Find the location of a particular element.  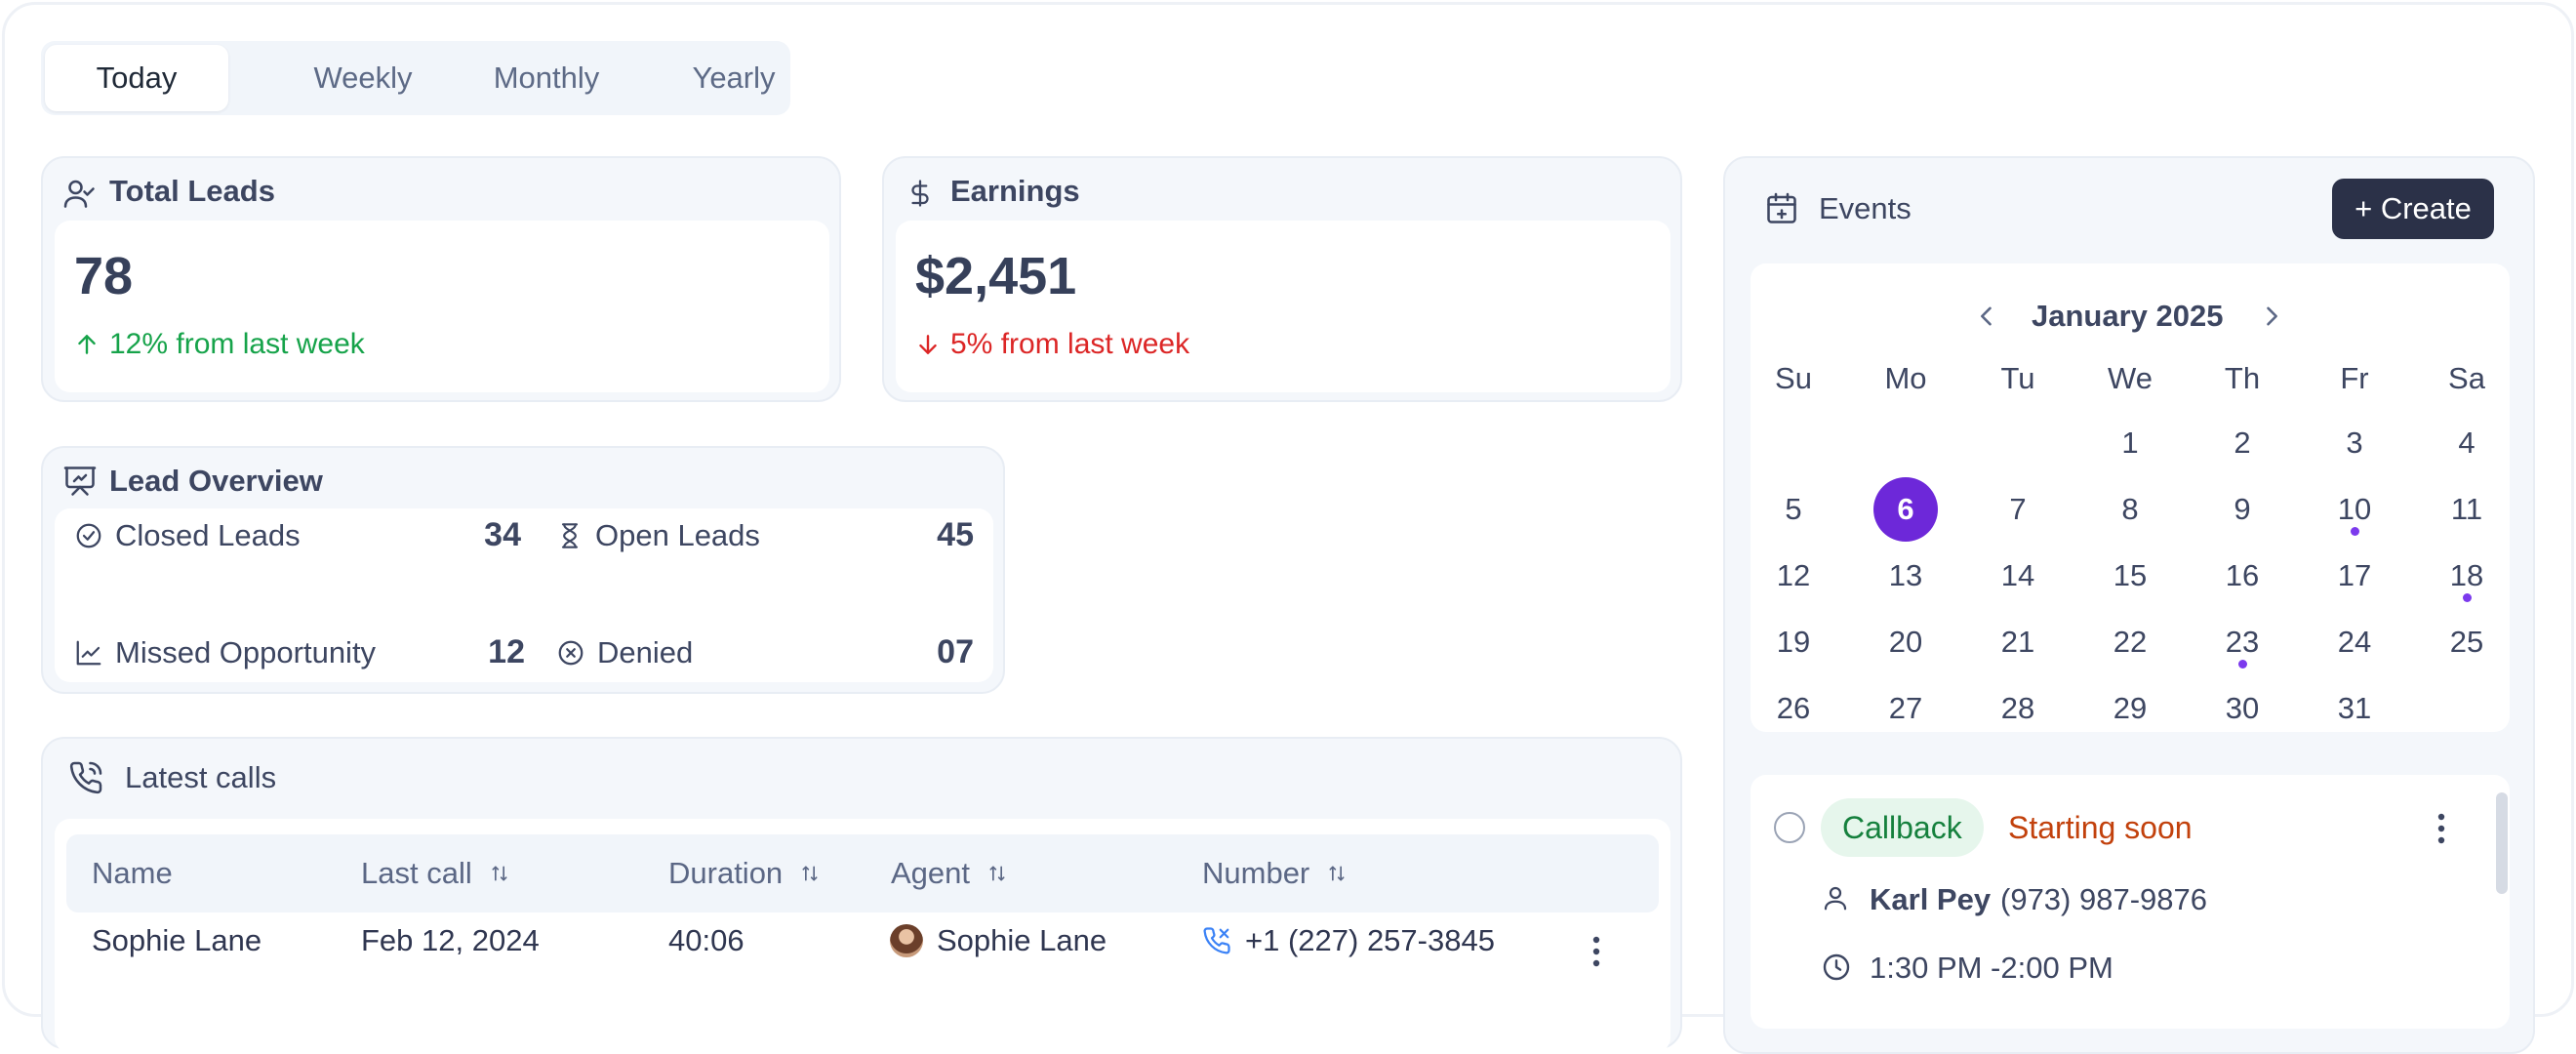

card-body: 78 12% from last week is located at coordinates (442, 306).